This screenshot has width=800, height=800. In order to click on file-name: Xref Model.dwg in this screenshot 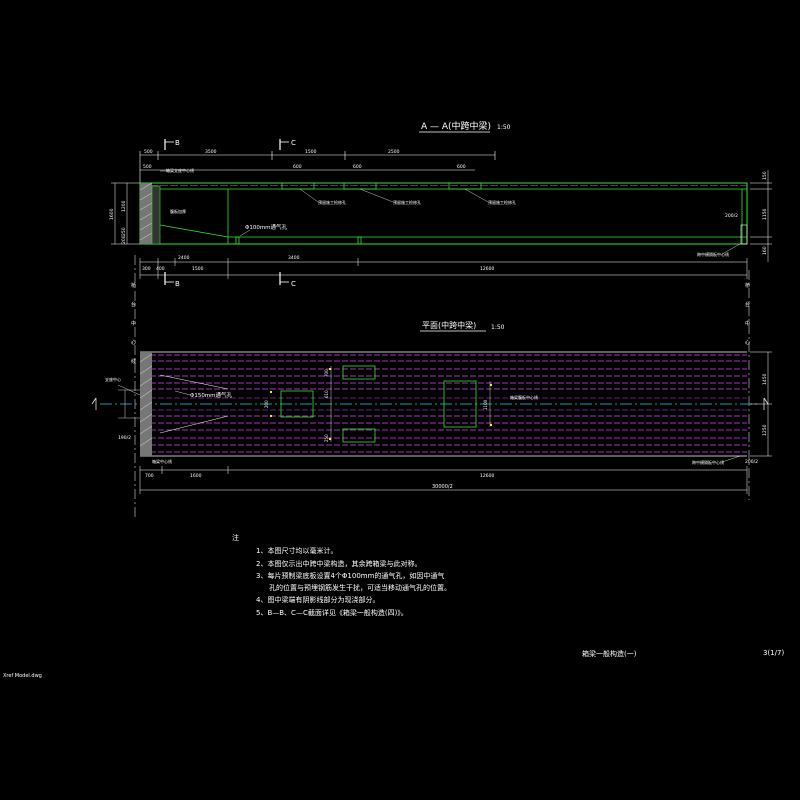, I will do `click(22, 676)`.